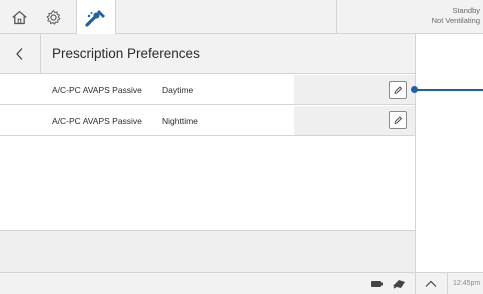 Image resolution: width=483 pixels, height=294 pixels. Describe the element at coordinates (377, 284) in the screenshot. I see `battery-icon` at that location.